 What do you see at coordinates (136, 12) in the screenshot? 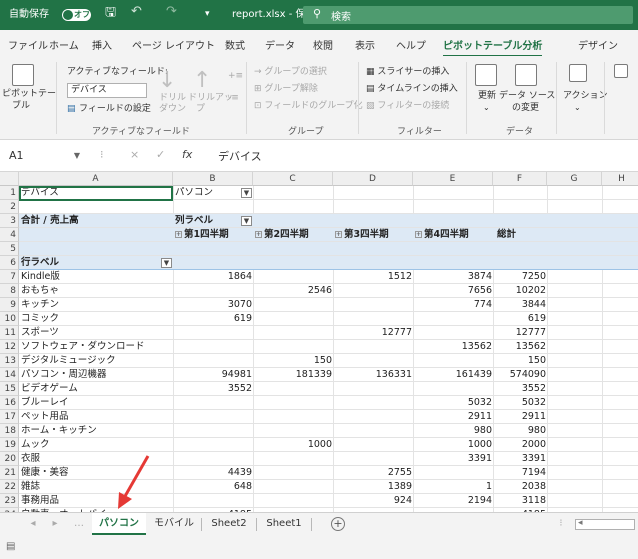
I see `undo-icon: ↶` at bounding box center [136, 12].